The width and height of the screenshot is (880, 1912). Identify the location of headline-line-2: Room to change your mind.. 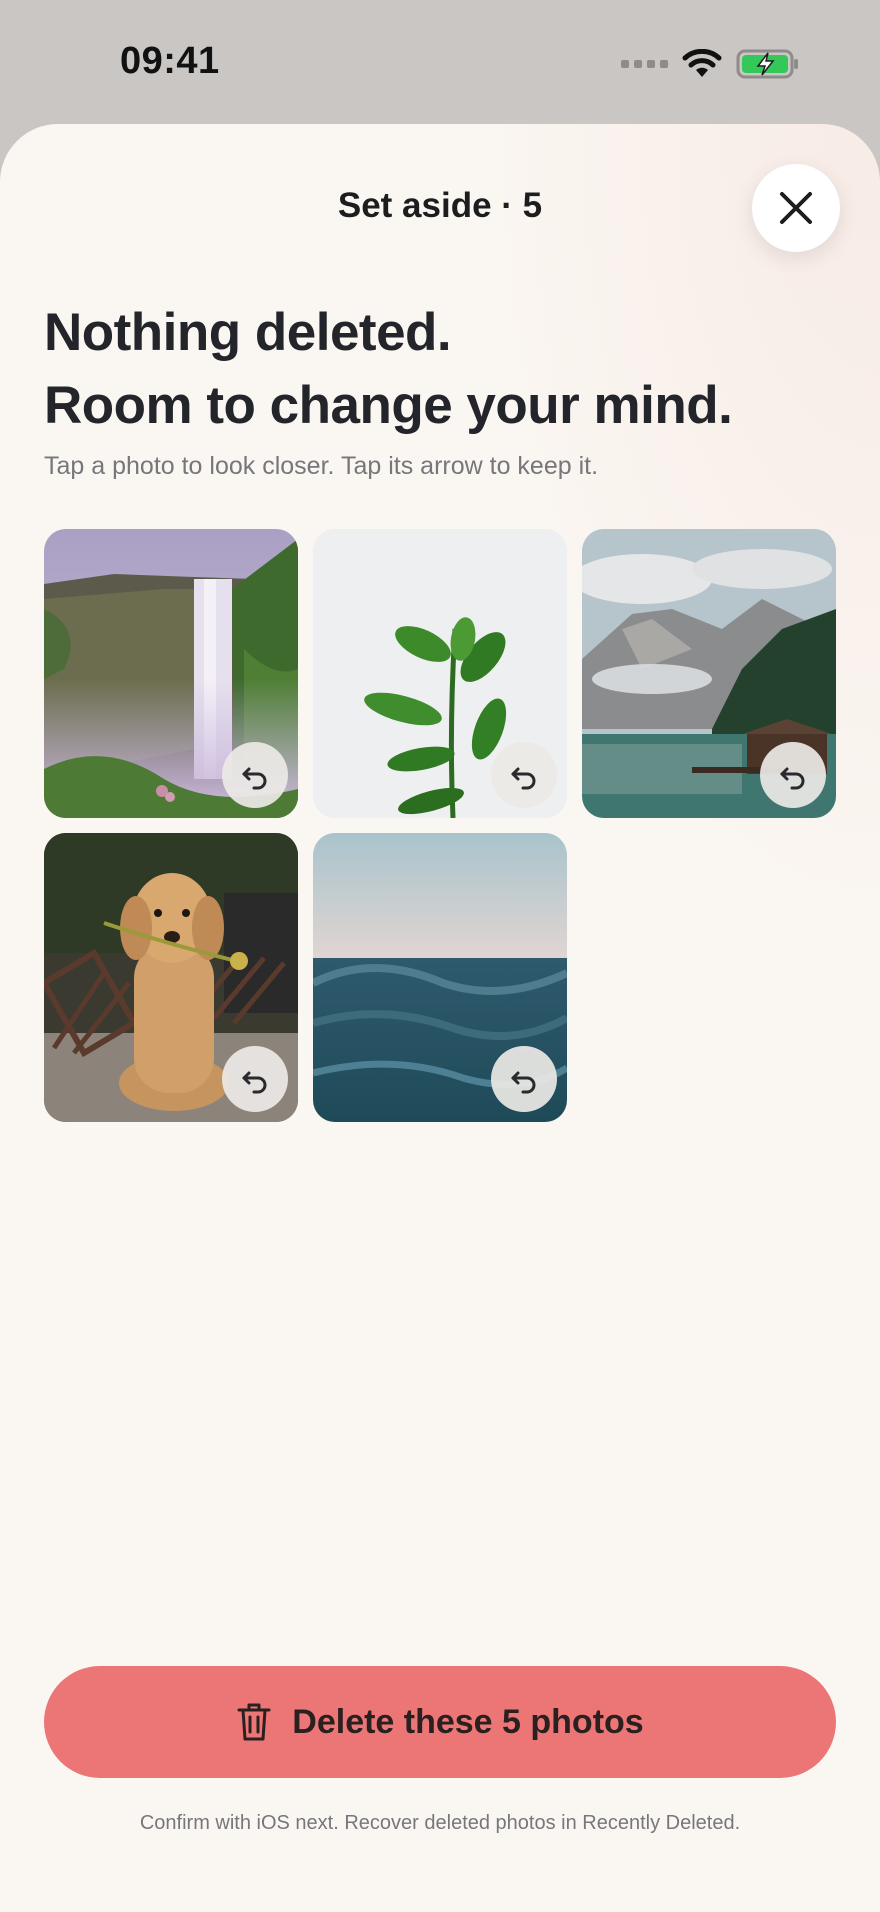
(388, 405).